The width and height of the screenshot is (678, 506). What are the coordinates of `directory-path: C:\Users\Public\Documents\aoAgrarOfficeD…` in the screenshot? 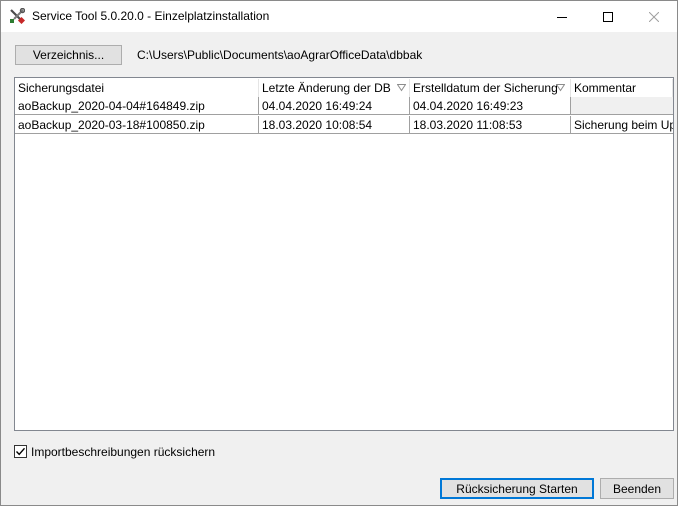 It's located at (280, 55).